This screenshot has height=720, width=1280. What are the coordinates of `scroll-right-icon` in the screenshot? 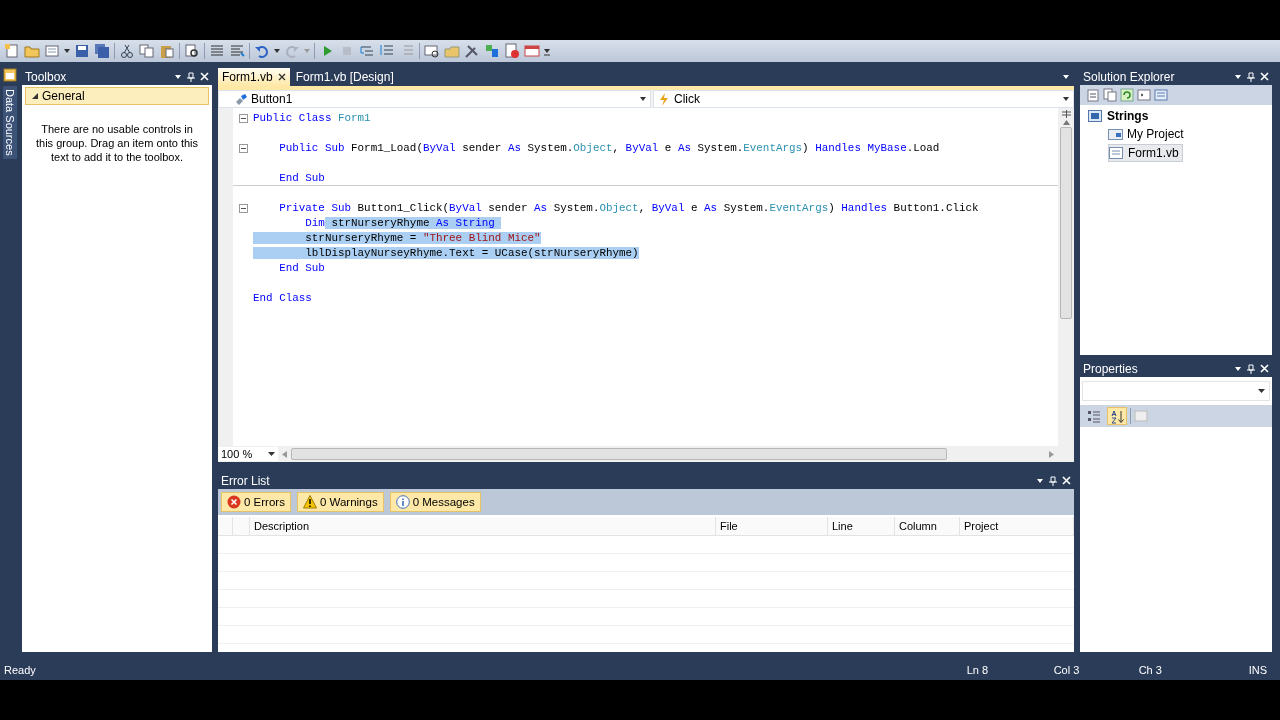 It's located at (1051, 454).